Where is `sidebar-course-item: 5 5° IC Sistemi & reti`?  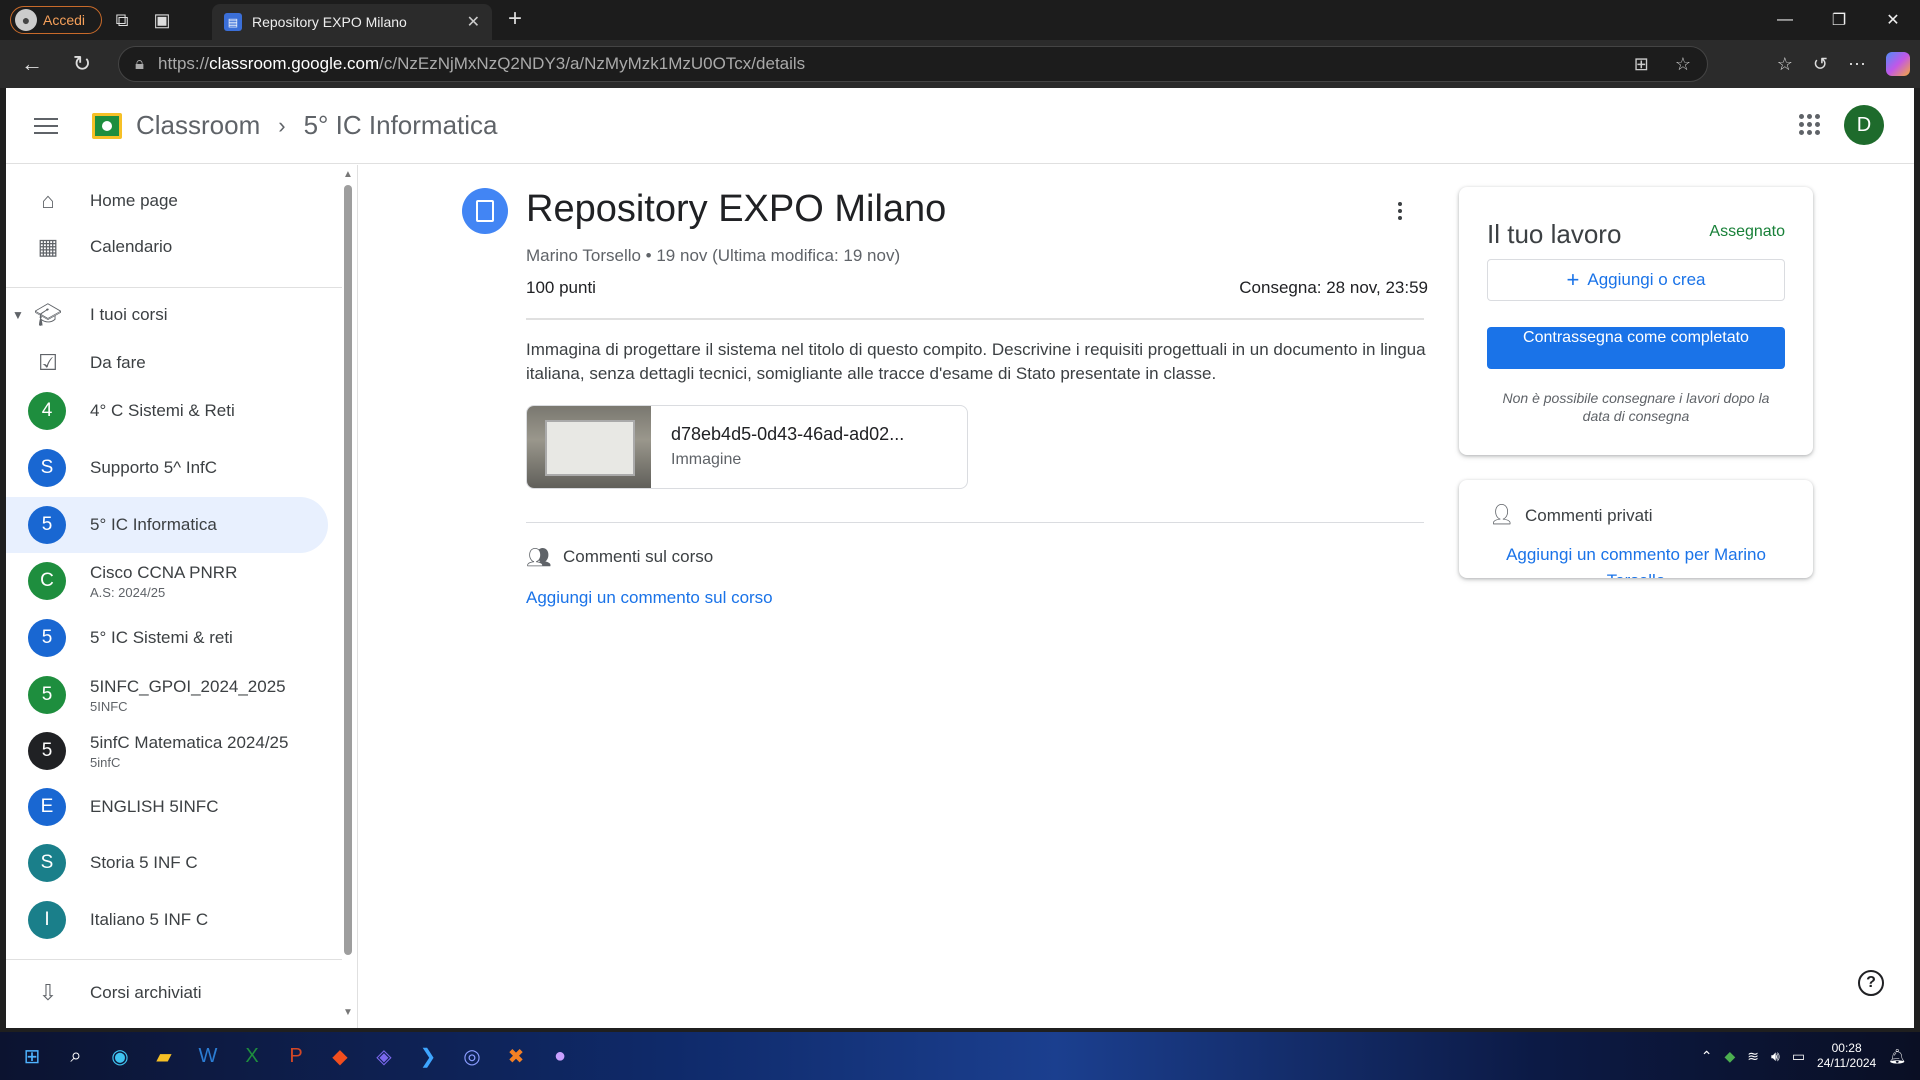 sidebar-course-item: 5 5° IC Sistemi & reti is located at coordinates (166, 638).